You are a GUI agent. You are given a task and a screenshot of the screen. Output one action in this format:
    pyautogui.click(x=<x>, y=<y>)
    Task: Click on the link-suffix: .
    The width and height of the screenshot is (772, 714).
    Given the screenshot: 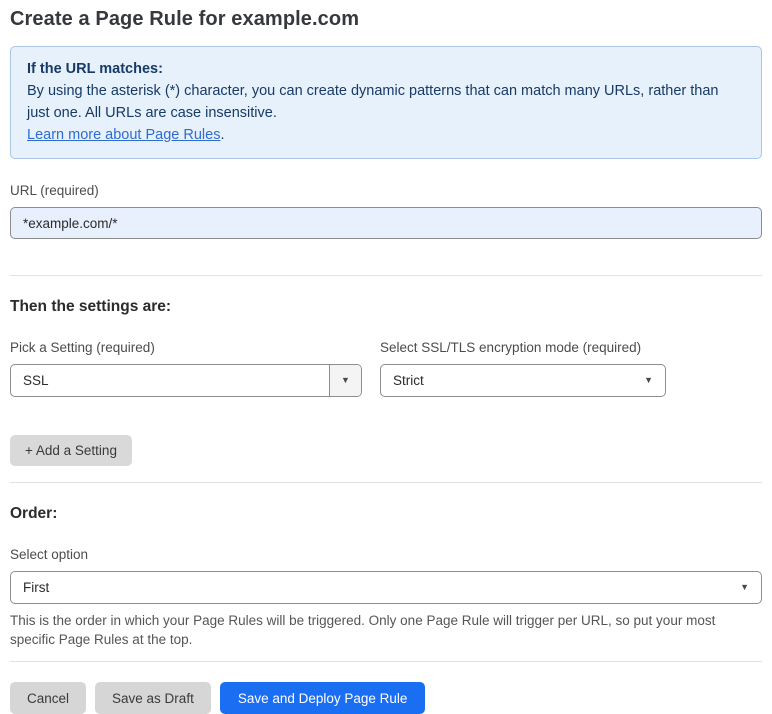 What is the action you would take?
    pyautogui.click(x=222, y=135)
    